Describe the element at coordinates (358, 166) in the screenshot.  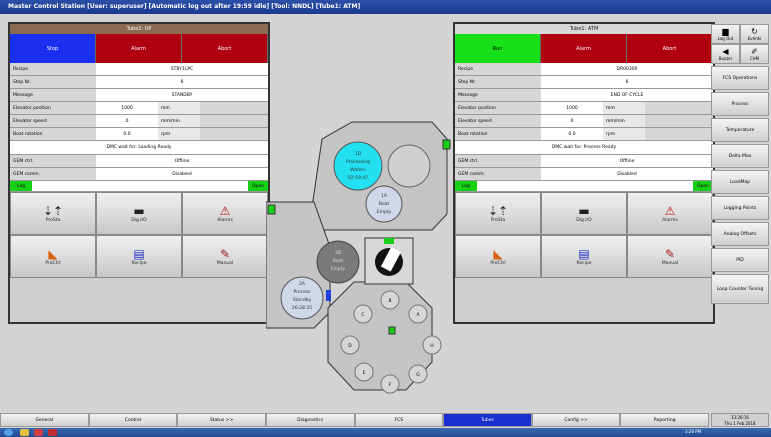
I see `processing-circle` at that location.